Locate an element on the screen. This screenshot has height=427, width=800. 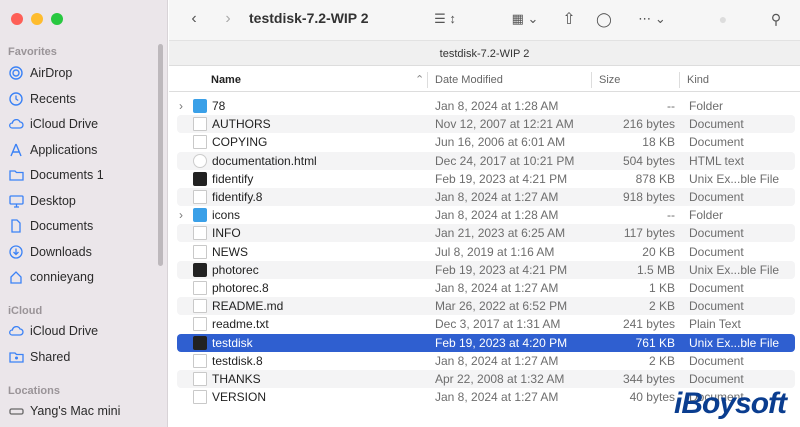
file-date: Feb 19, 2023 at 4:21 PM is located at coordinates (501, 178).